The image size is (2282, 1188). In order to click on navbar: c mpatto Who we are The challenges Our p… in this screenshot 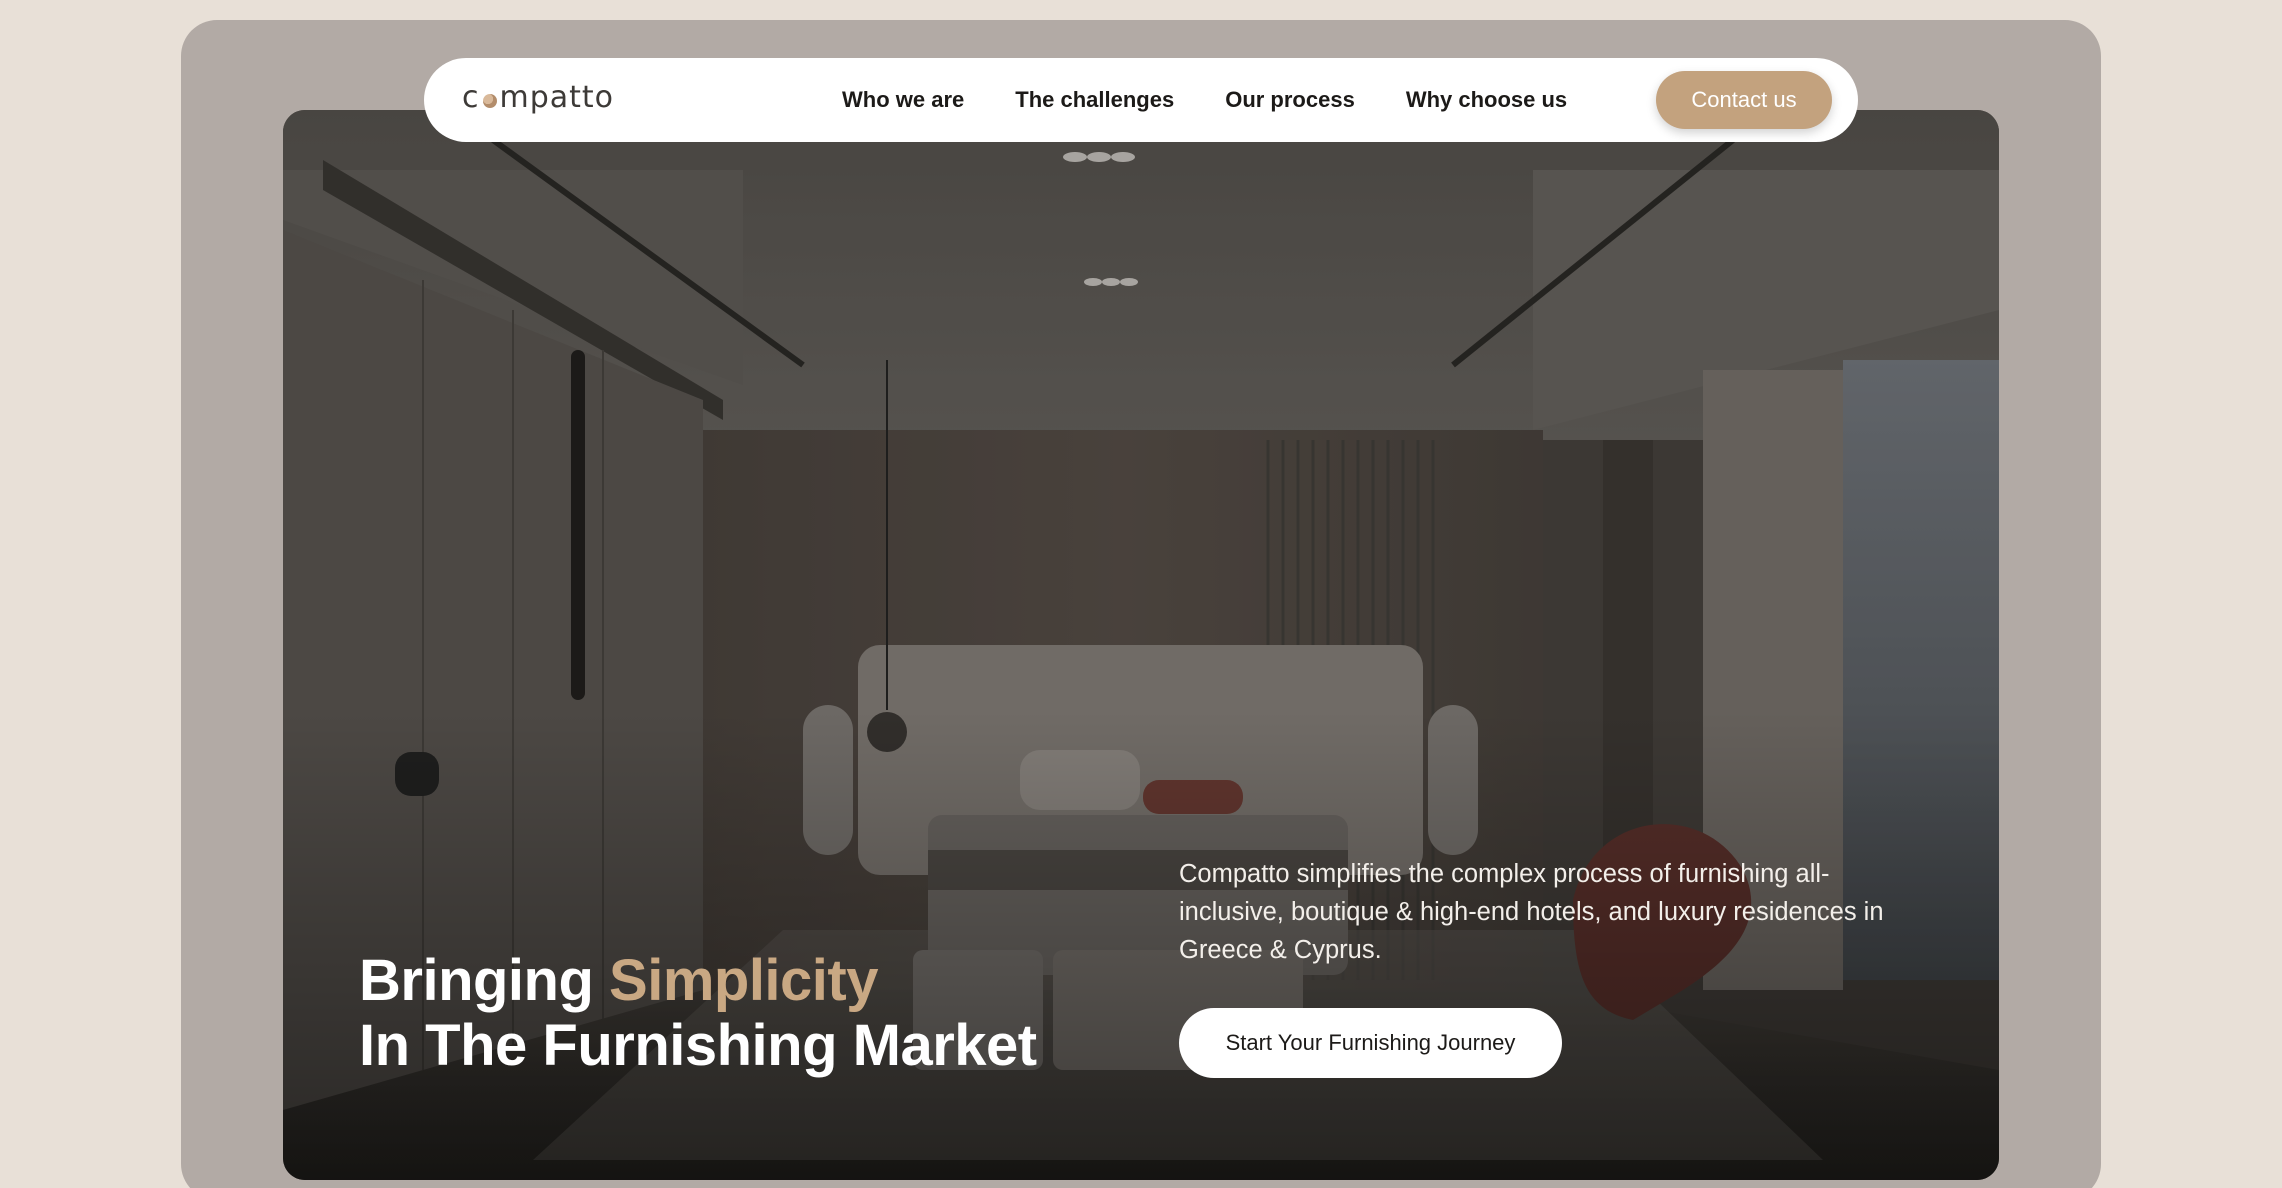, I will do `click(1141, 100)`.